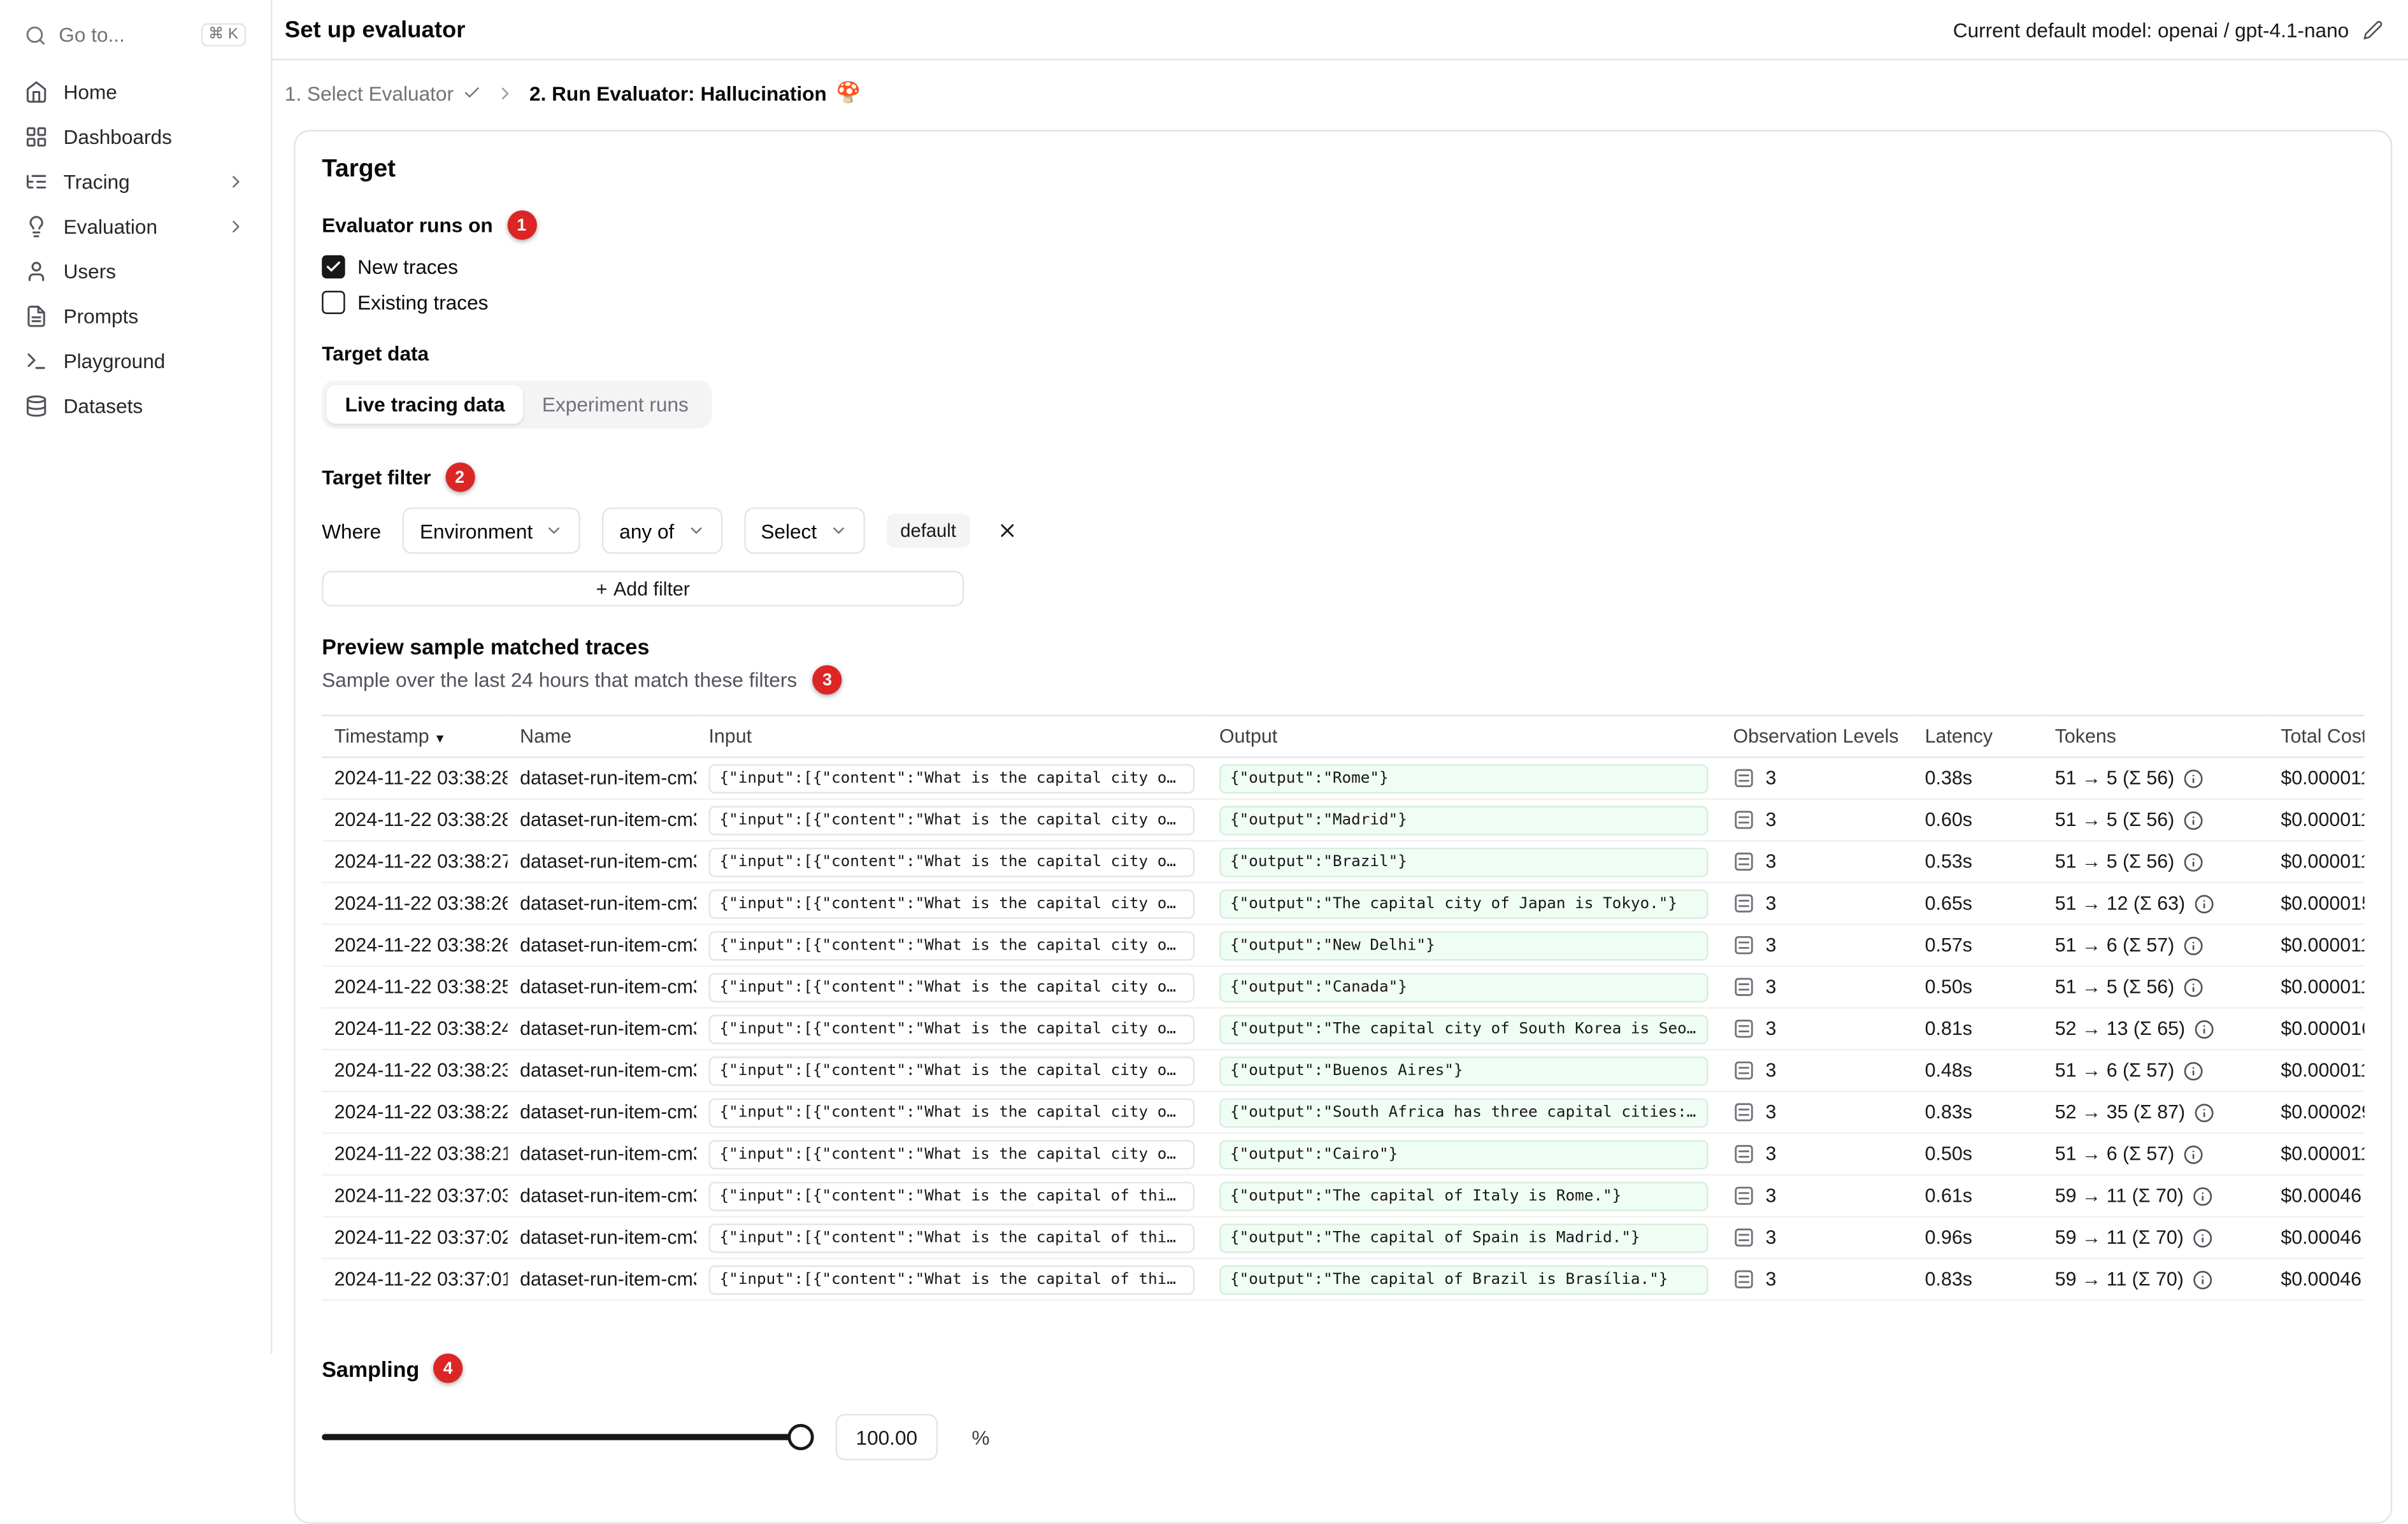 The width and height of the screenshot is (2408, 1524). What do you see at coordinates (421, 1238) in the screenshot?
I see `cell-timestamp: 2024-11-22 03:37:02` at bounding box center [421, 1238].